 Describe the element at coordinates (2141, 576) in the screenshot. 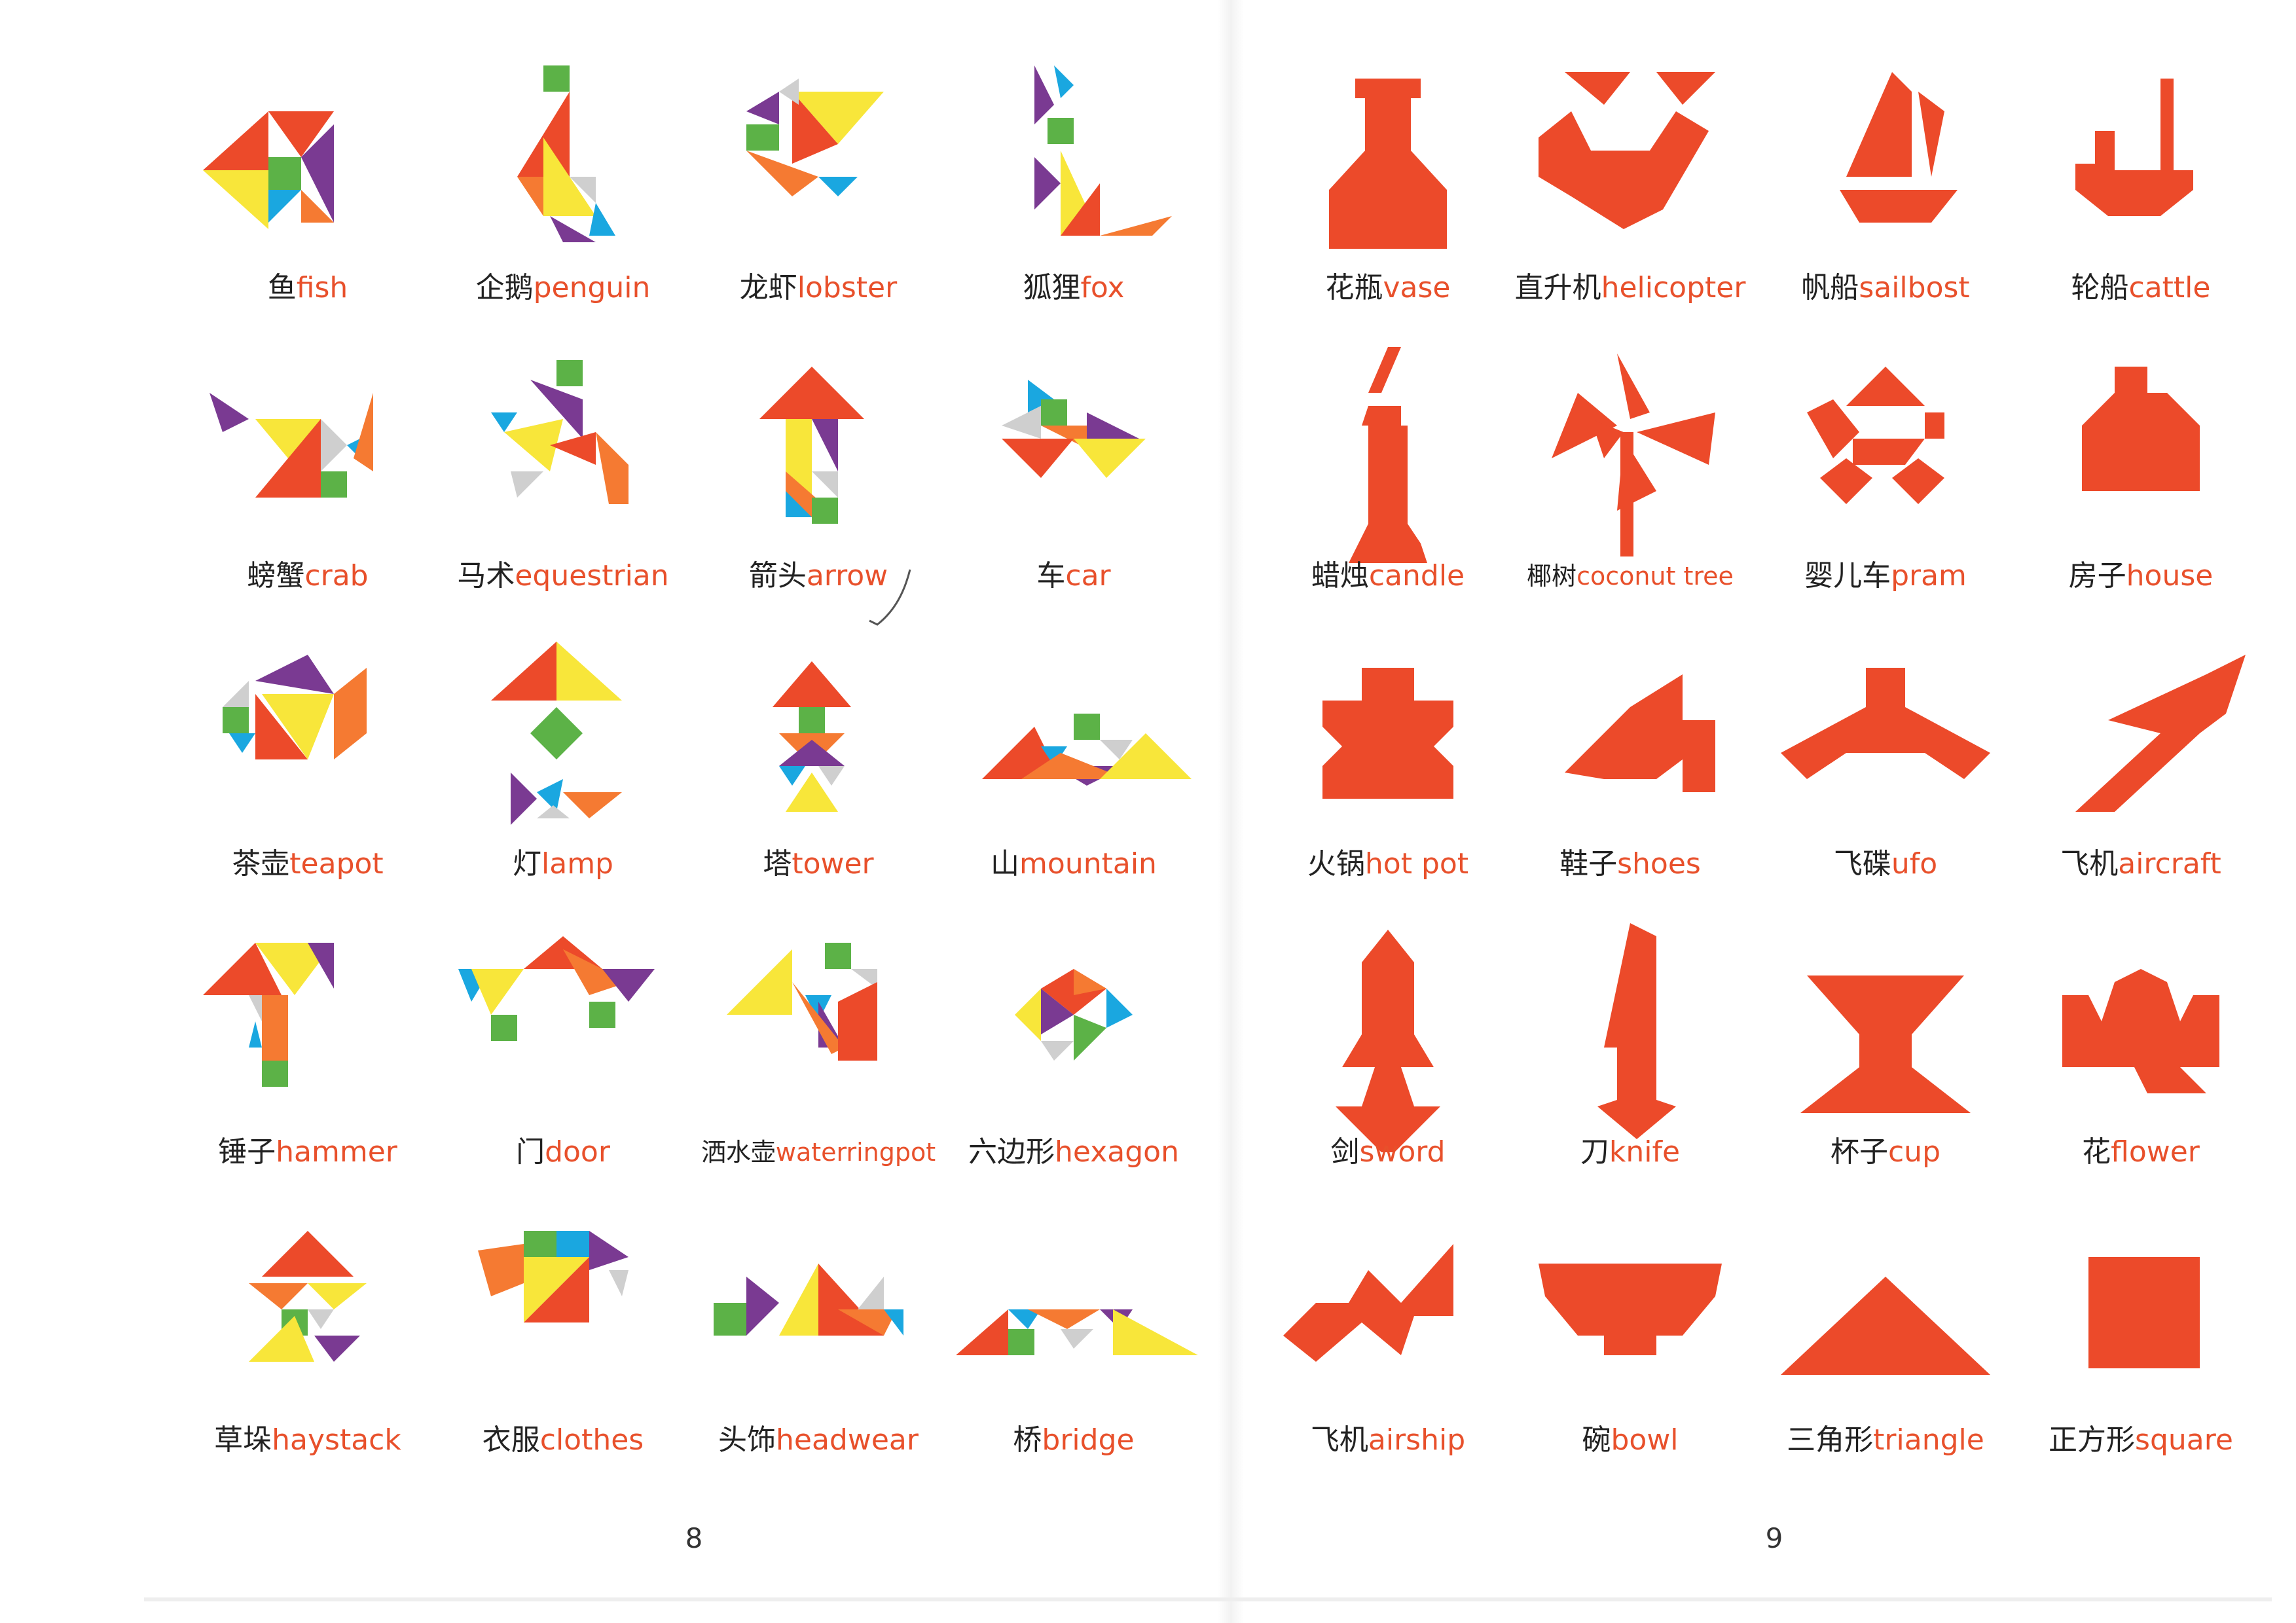

I see `figure-caption: 房子house` at that location.